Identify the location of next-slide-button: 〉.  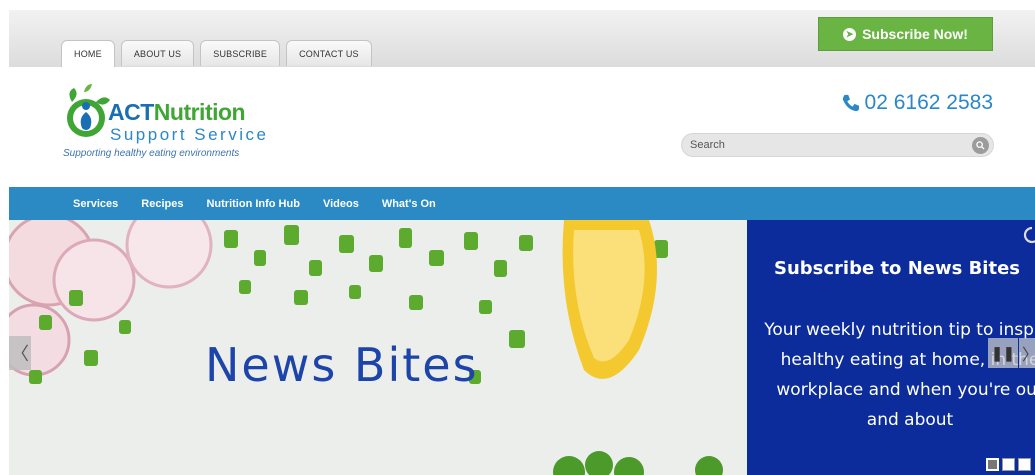
(1027, 353).